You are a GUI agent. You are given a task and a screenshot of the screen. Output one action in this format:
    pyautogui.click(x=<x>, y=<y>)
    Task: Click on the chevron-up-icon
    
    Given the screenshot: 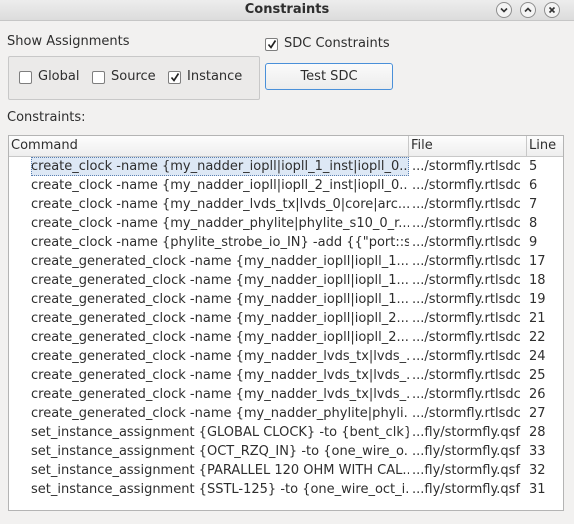 What is the action you would take?
    pyautogui.click(x=528, y=10)
    